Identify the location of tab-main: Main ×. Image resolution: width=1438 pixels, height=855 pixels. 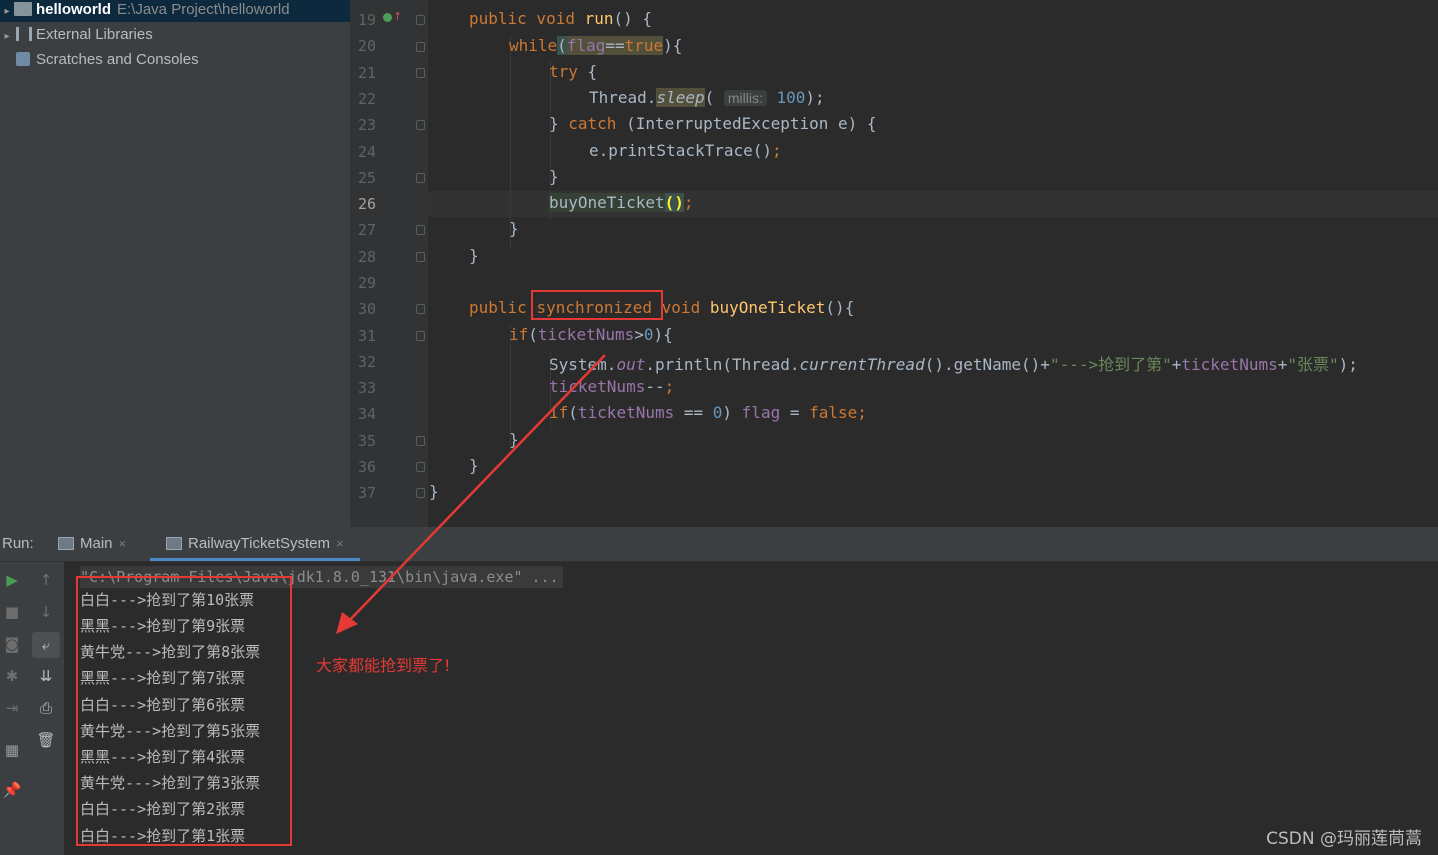
(92, 544).